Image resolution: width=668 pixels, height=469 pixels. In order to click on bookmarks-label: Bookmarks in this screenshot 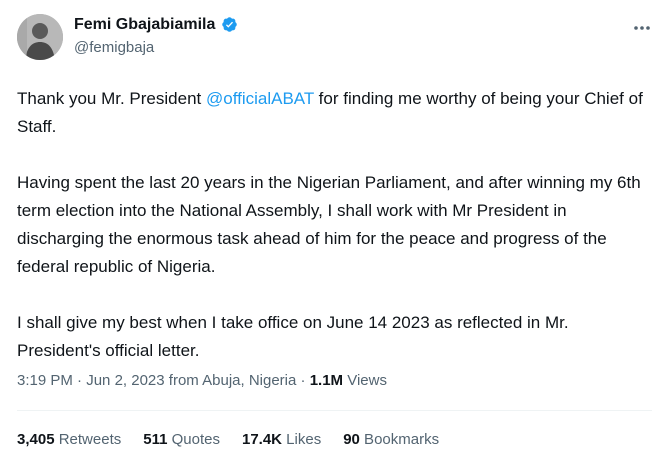, I will do `click(399, 439)`.